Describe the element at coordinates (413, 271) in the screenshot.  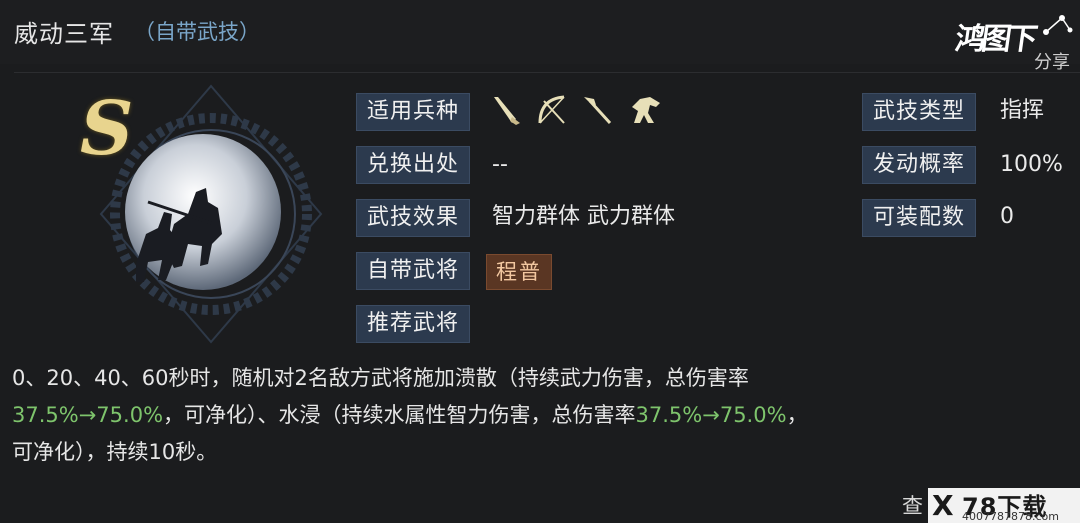
I see `own-general-label: 自带武将` at that location.